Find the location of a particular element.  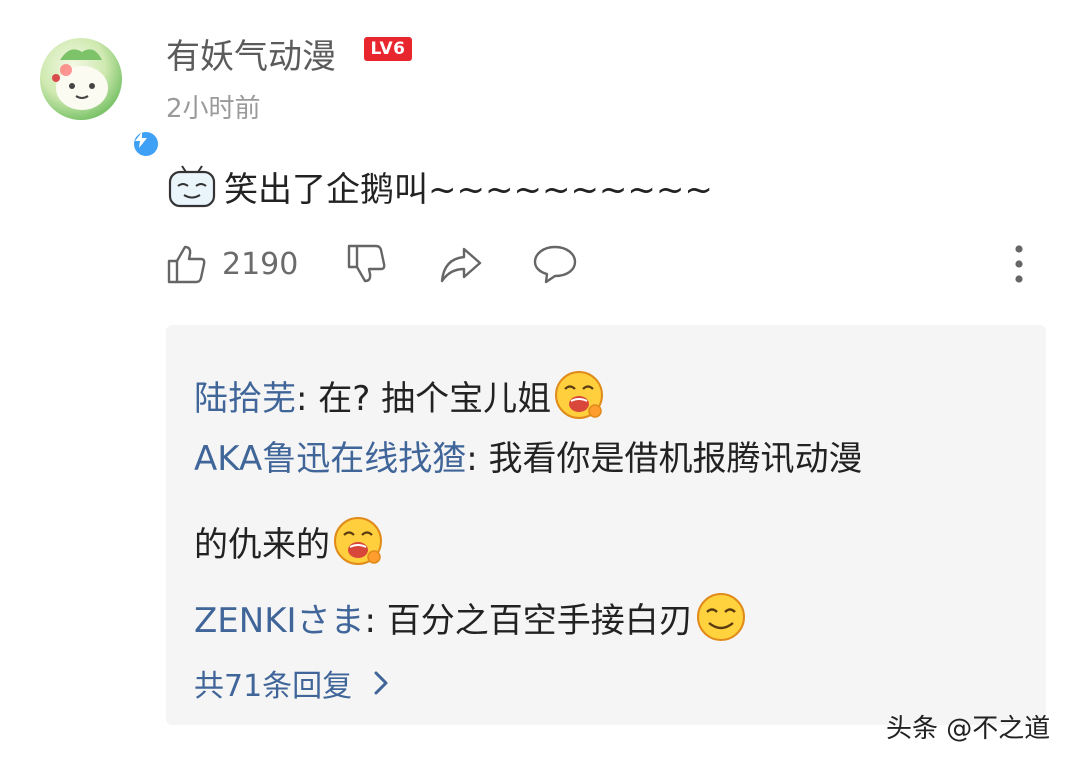

reply-item-continued: 的仇来的 is located at coordinates (289, 541).